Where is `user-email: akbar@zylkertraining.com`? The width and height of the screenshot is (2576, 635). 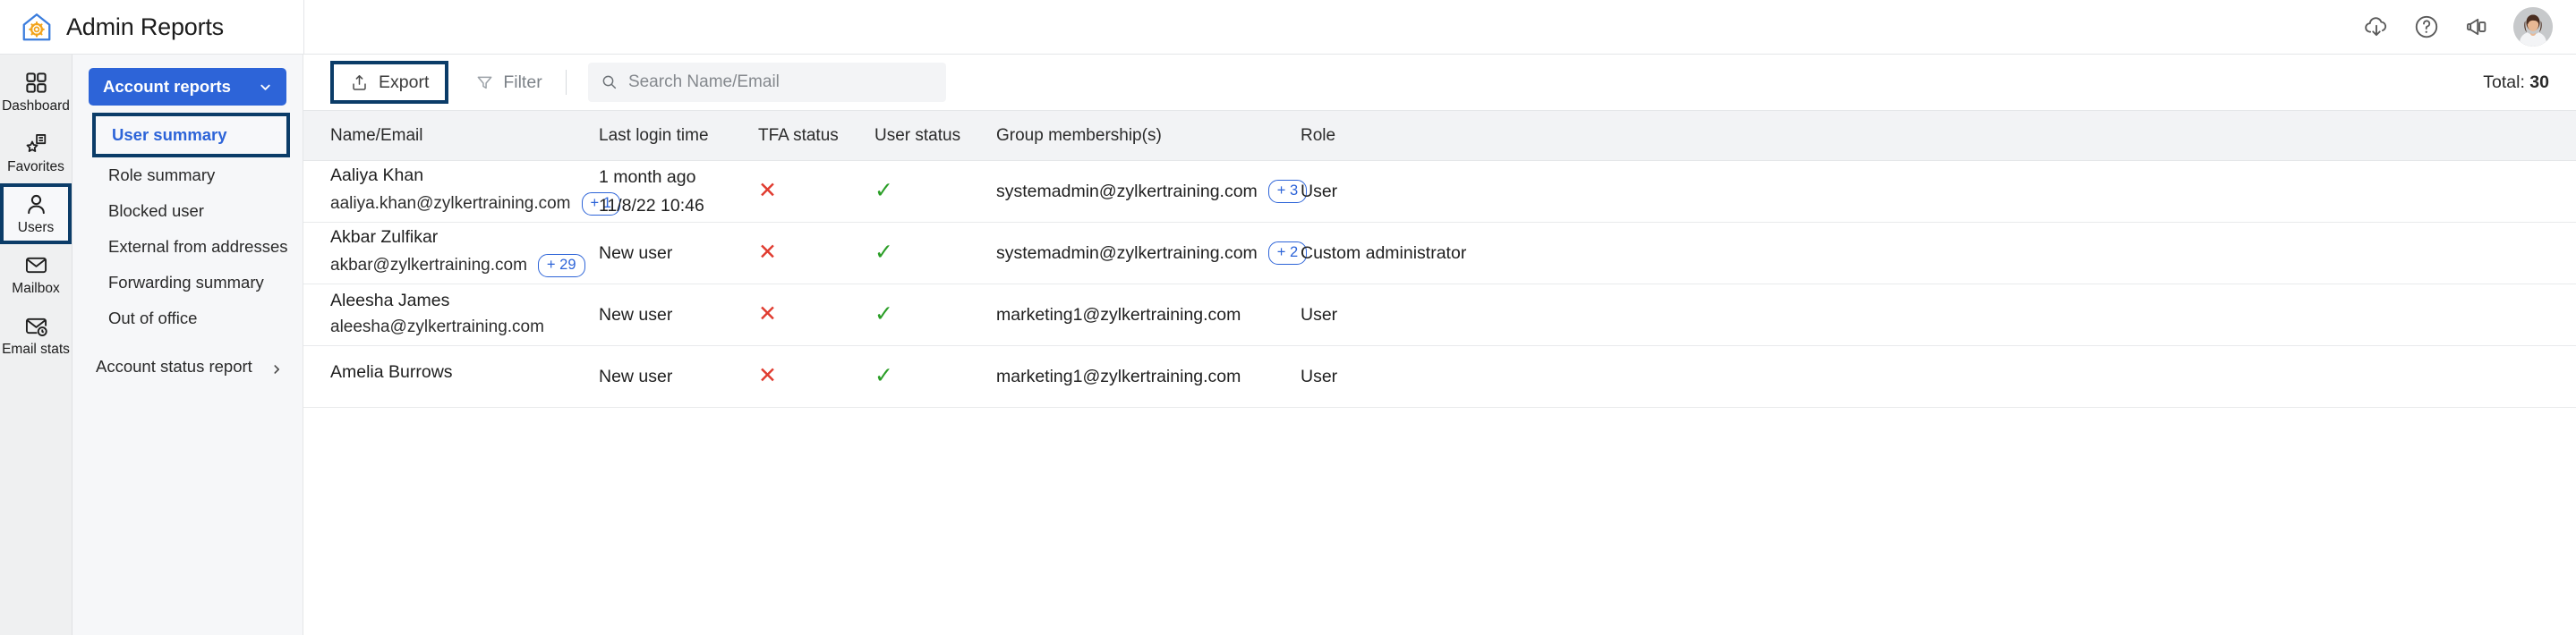 user-email: akbar@zylkertraining.com is located at coordinates (428, 265).